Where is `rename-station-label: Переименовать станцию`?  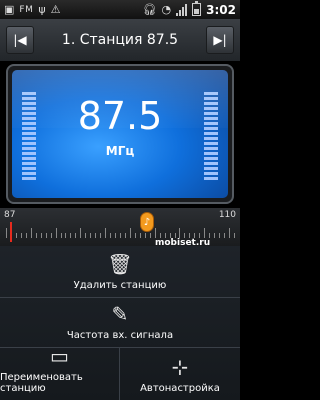 rename-station-label: Переименовать станцию is located at coordinates (41, 383).